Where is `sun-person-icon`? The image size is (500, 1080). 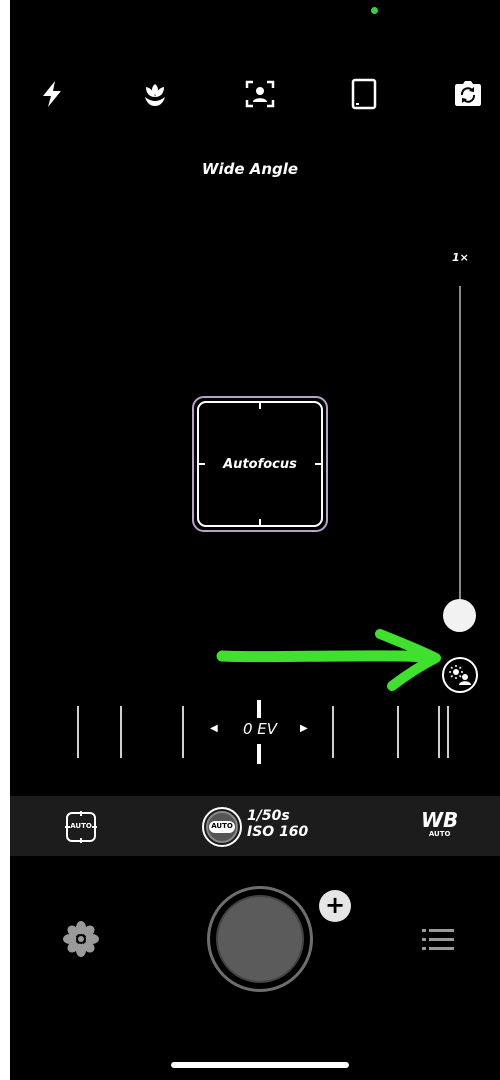 sun-person-icon is located at coordinates (460, 675).